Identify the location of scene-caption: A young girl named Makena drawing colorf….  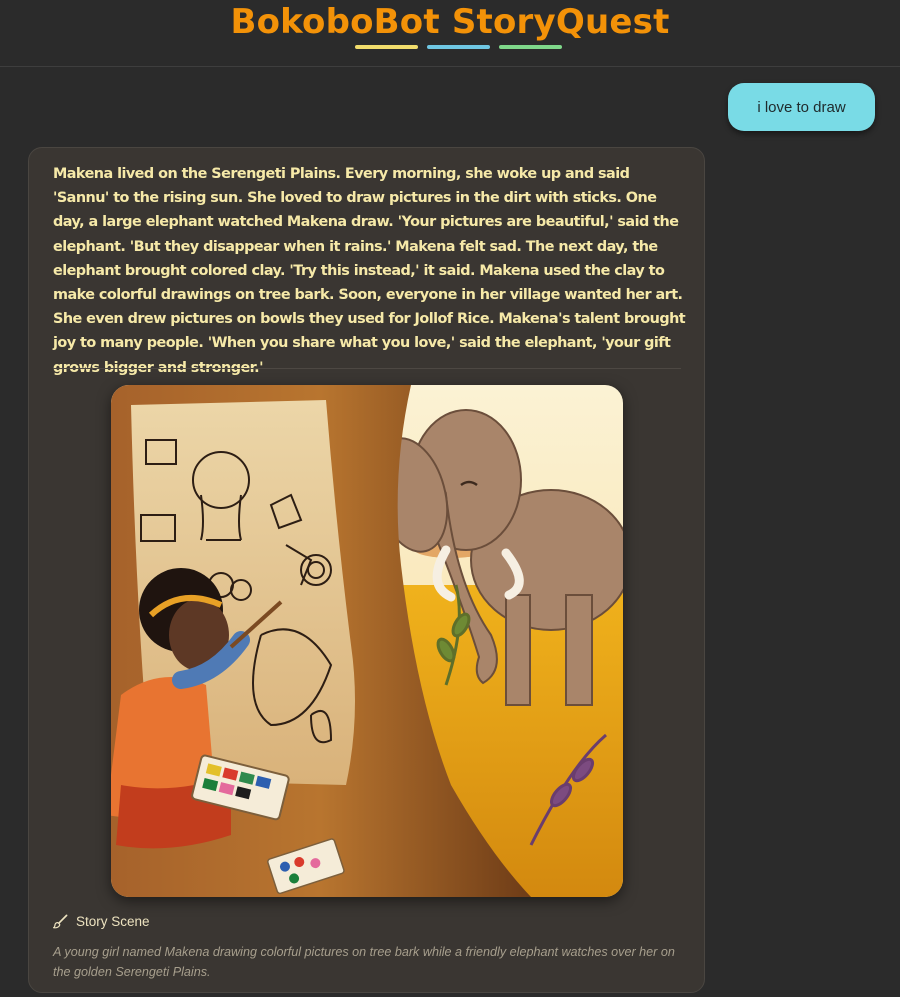
(364, 962).